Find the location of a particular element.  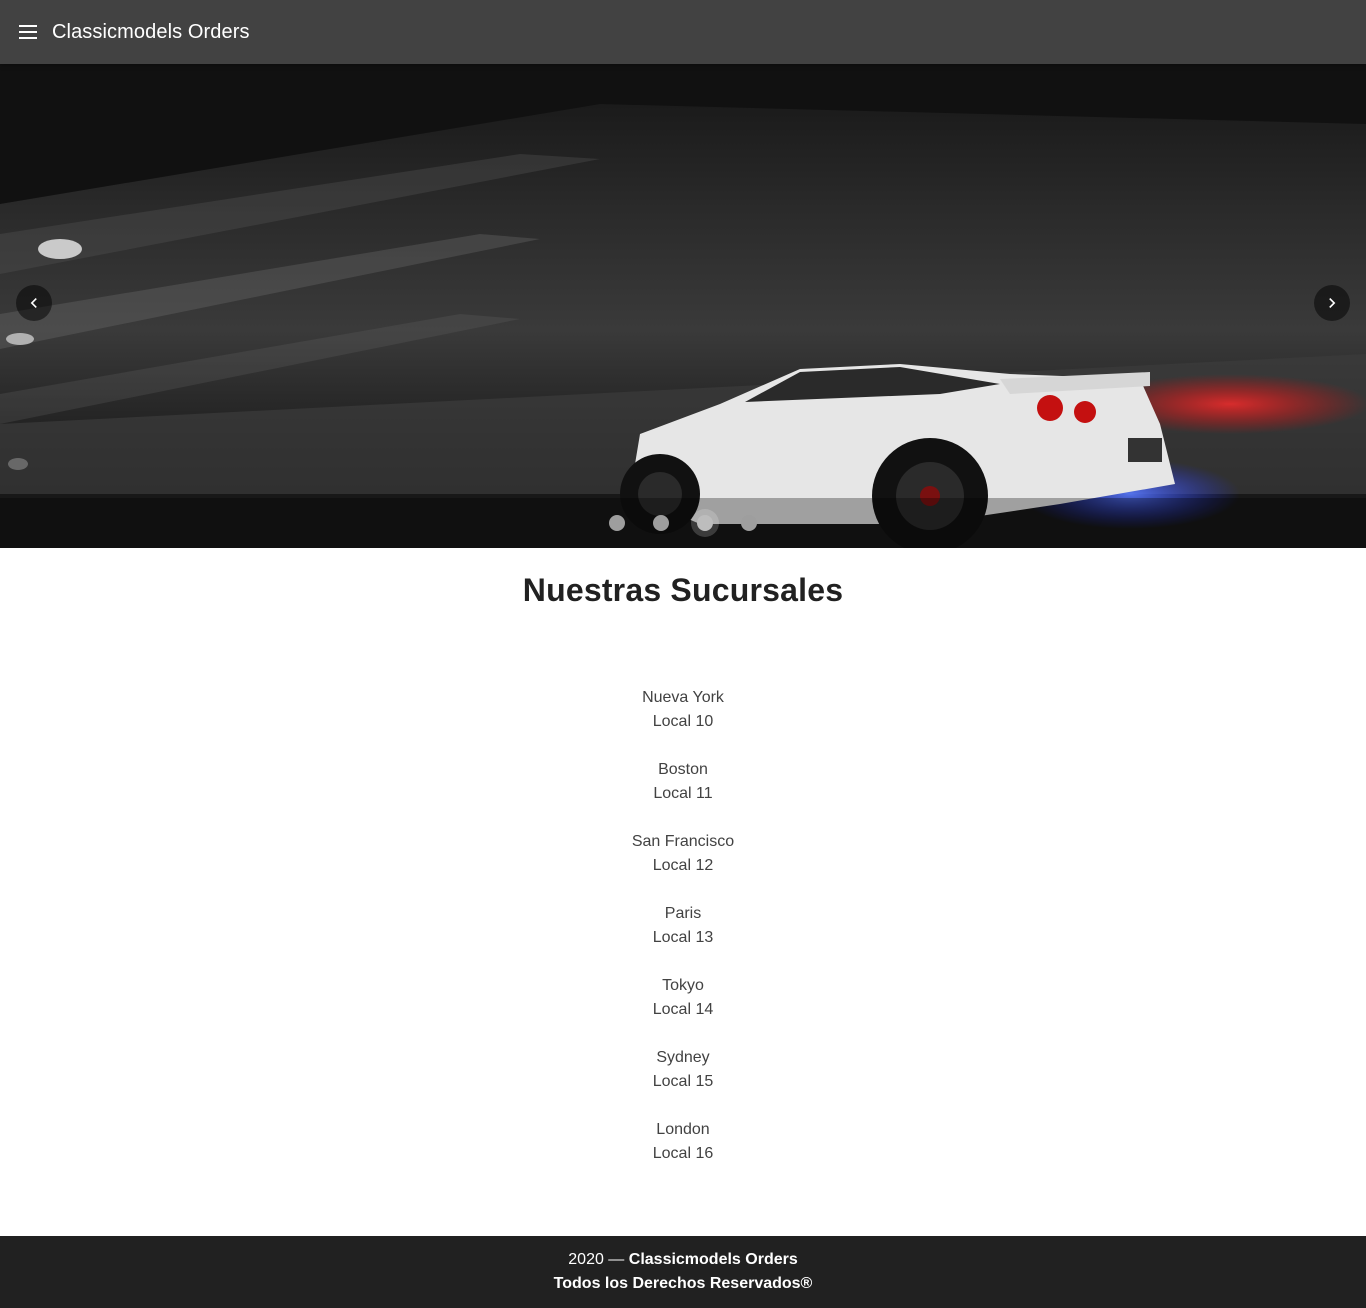

footer-year: 2020 — is located at coordinates (596, 1259).